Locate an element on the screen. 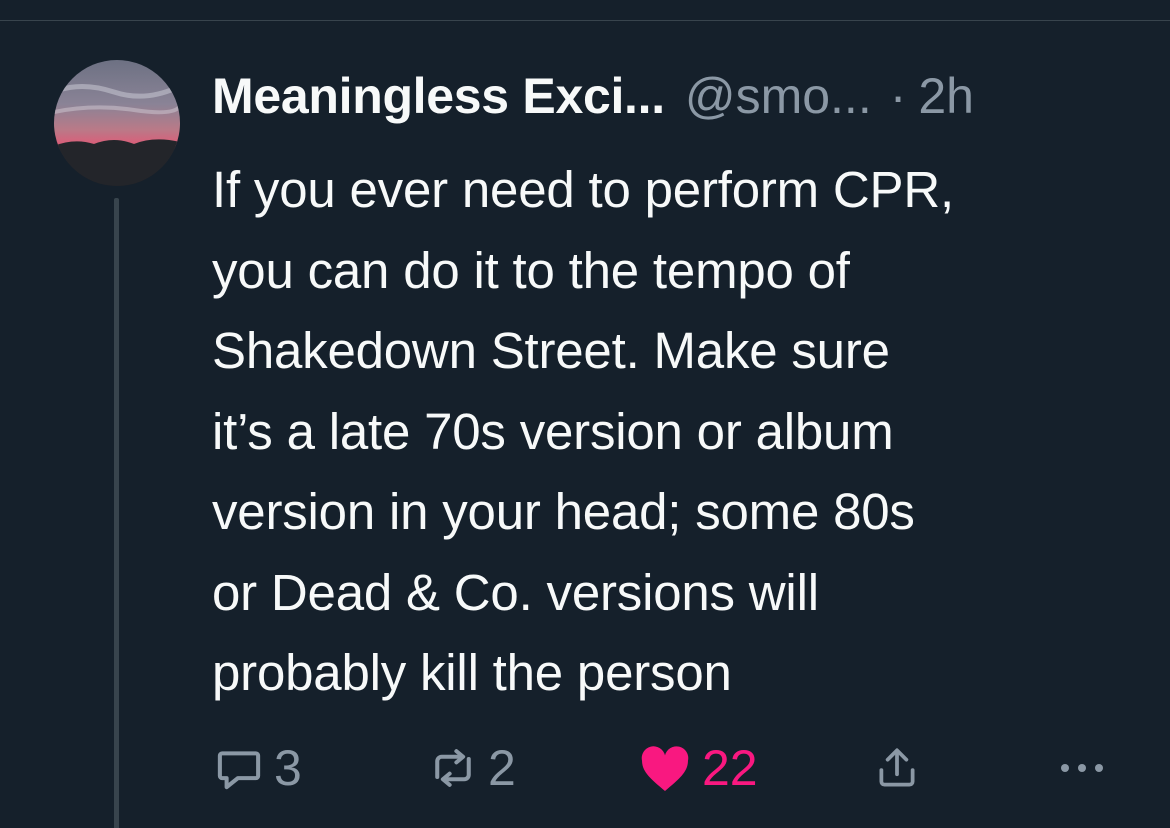  tweet-text-line: probably kill the person is located at coordinates (472, 672).